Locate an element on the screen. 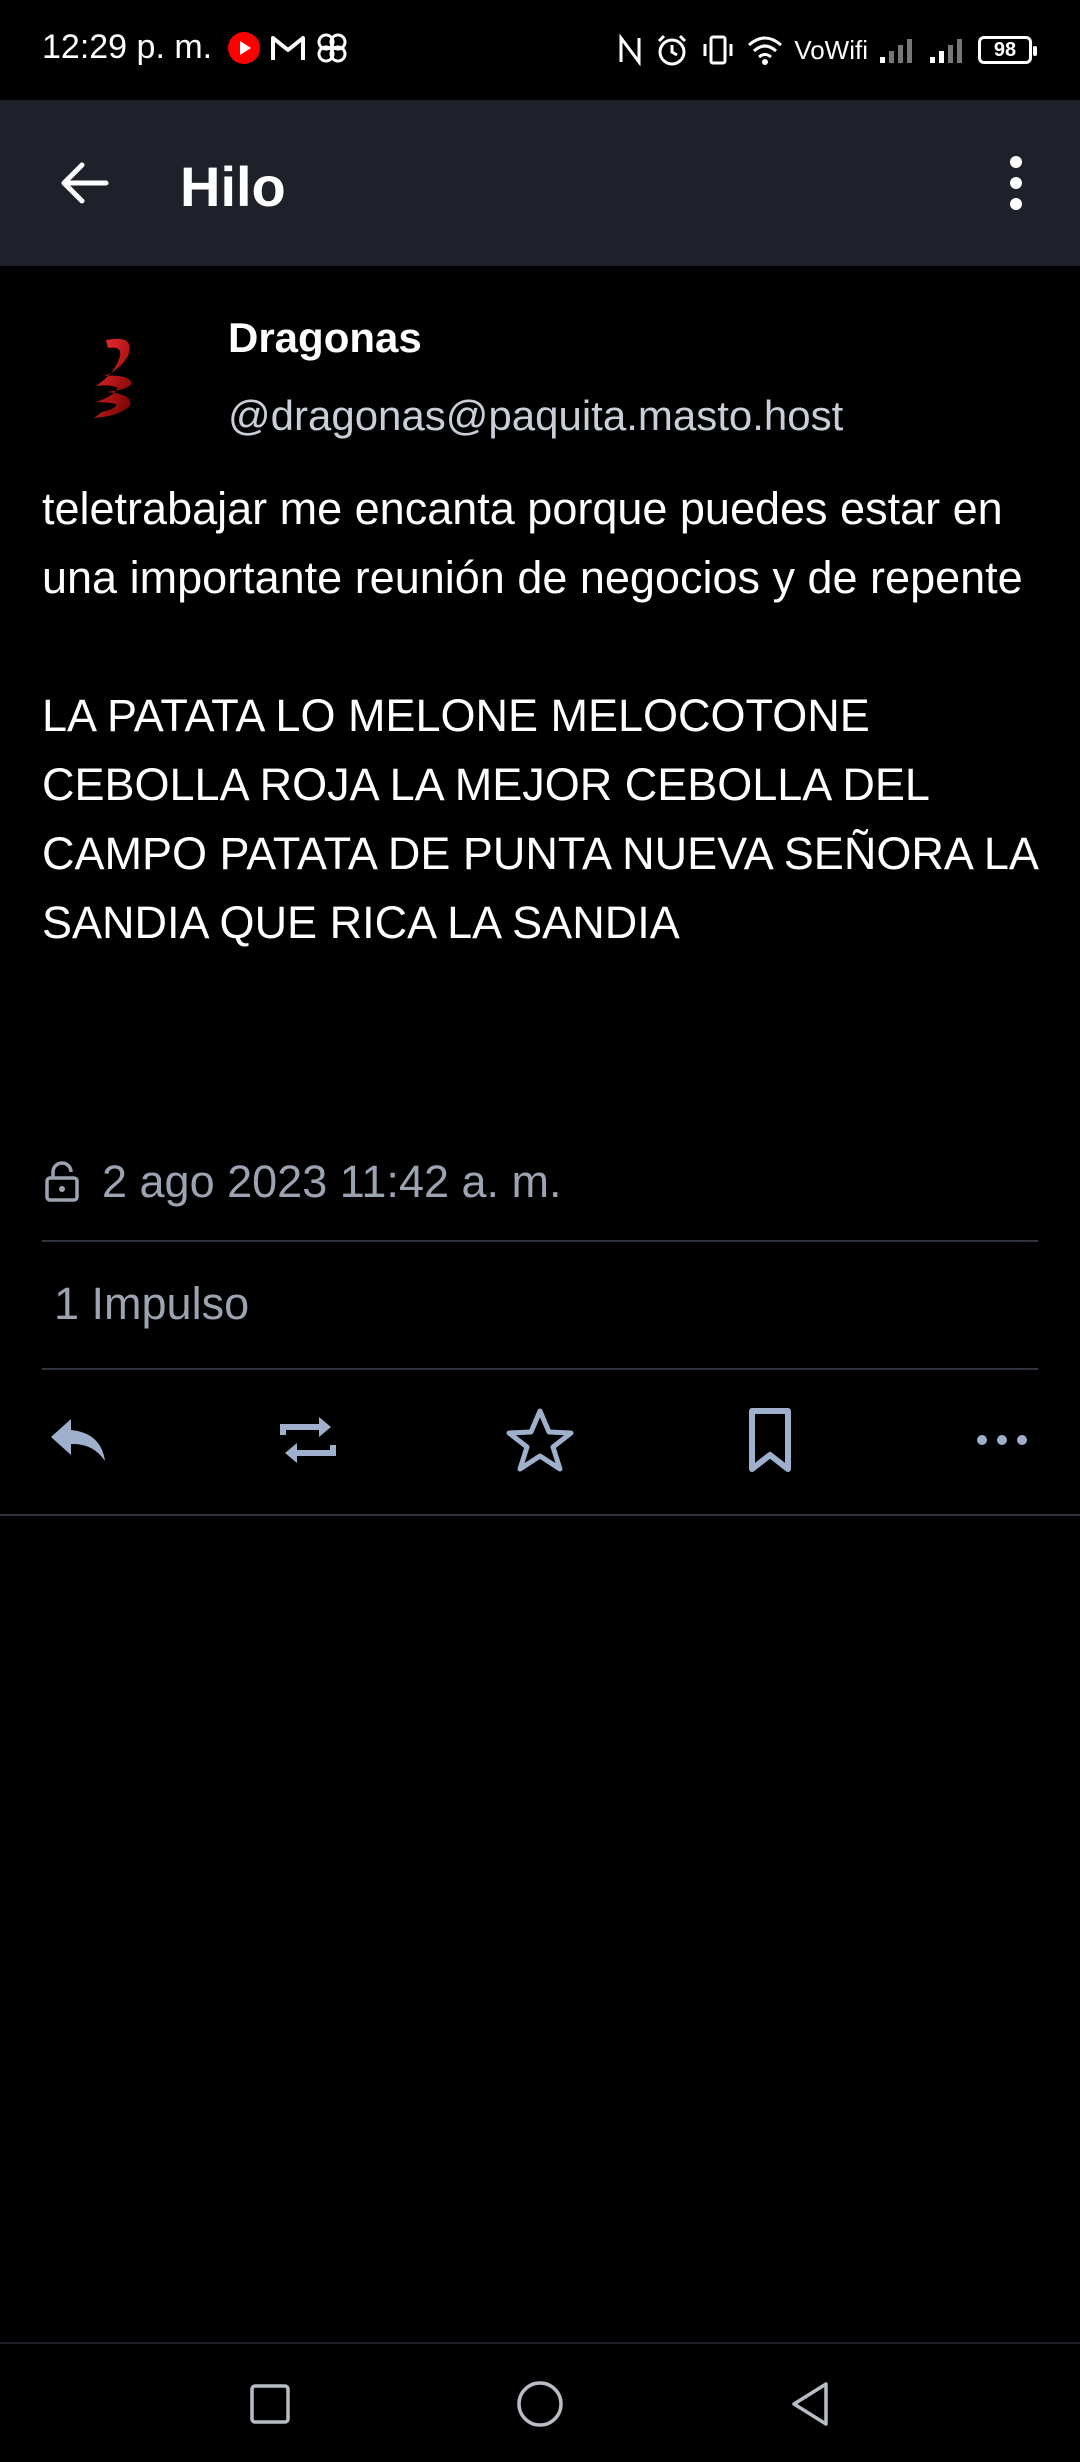 The width and height of the screenshot is (1080, 2462). post-actions is located at coordinates (540, 1437).